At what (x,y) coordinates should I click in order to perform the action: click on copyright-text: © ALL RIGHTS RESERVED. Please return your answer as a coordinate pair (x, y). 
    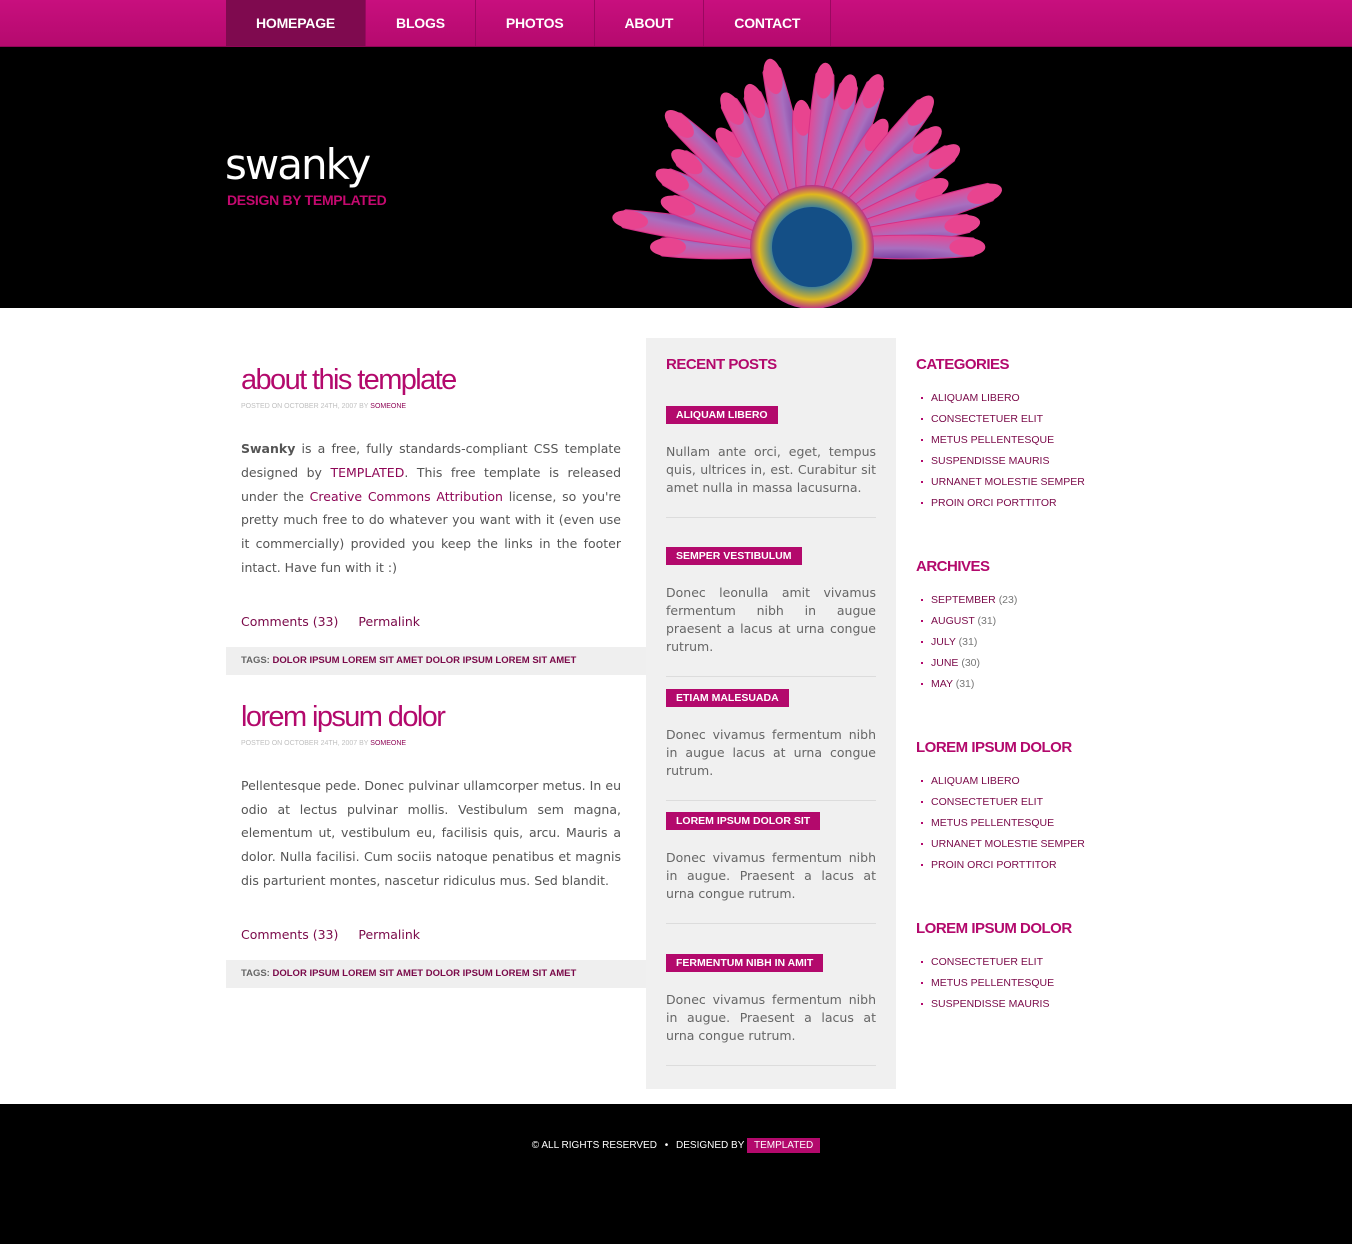
    Looking at the image, I should click on (594, 1145).